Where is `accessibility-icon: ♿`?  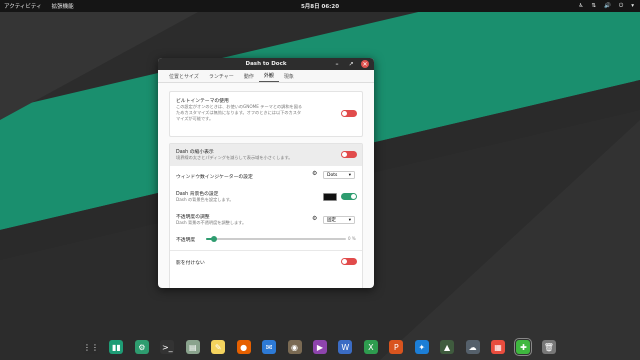 accessibility-icon: ♿ is located at coordinates (580, 6).